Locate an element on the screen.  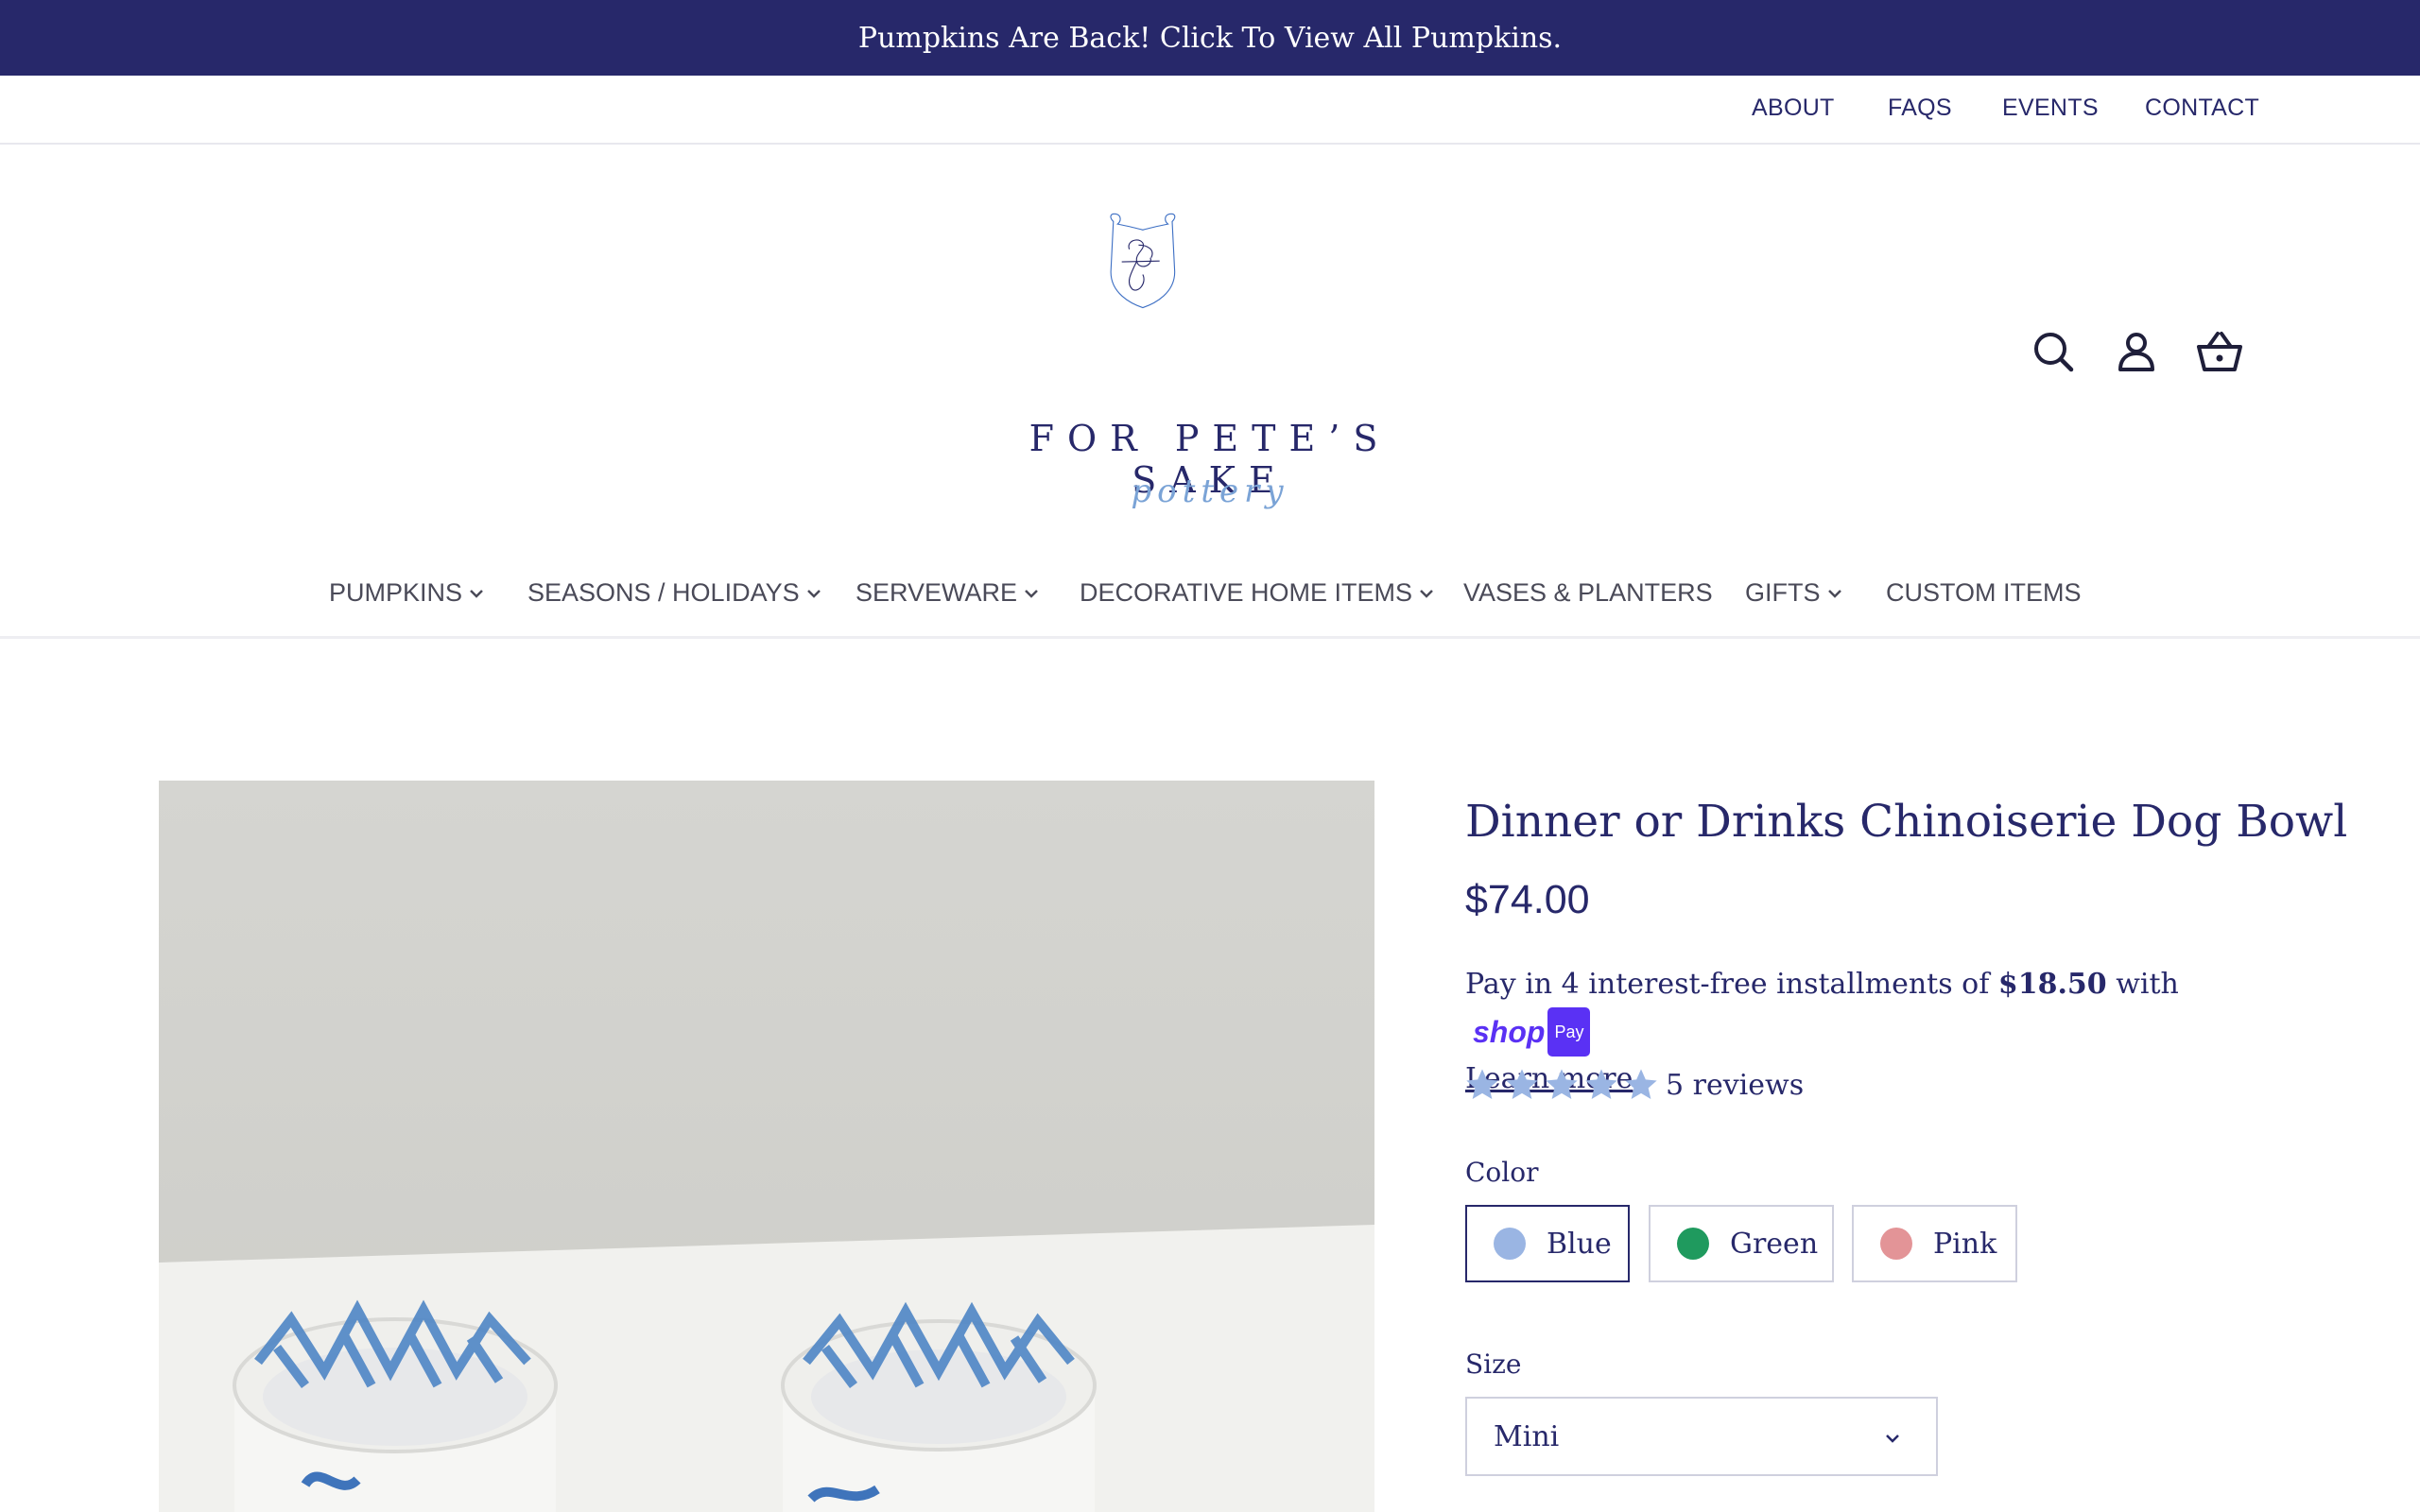
nav-item-serveware: SERVEWARE is located at coordinates (948, 593).